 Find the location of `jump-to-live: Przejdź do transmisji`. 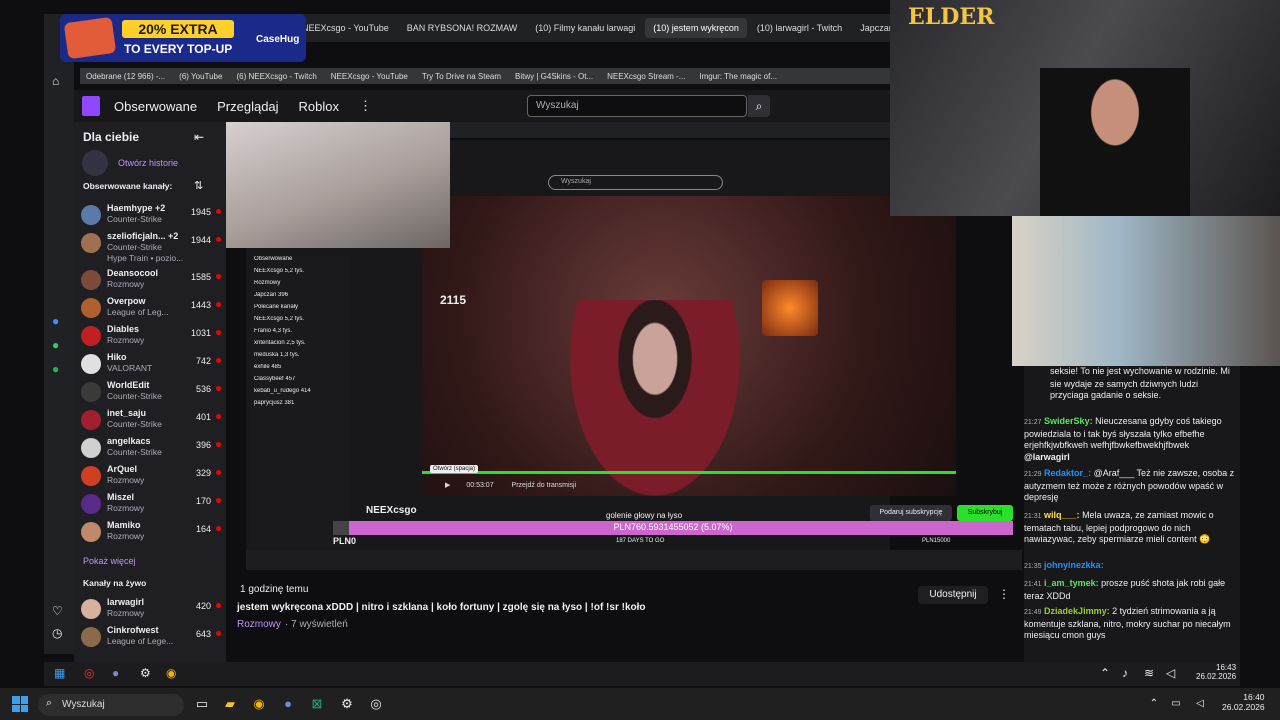

jump-to-live: Przejdź do transmisji is located at coordinates (544, 485).